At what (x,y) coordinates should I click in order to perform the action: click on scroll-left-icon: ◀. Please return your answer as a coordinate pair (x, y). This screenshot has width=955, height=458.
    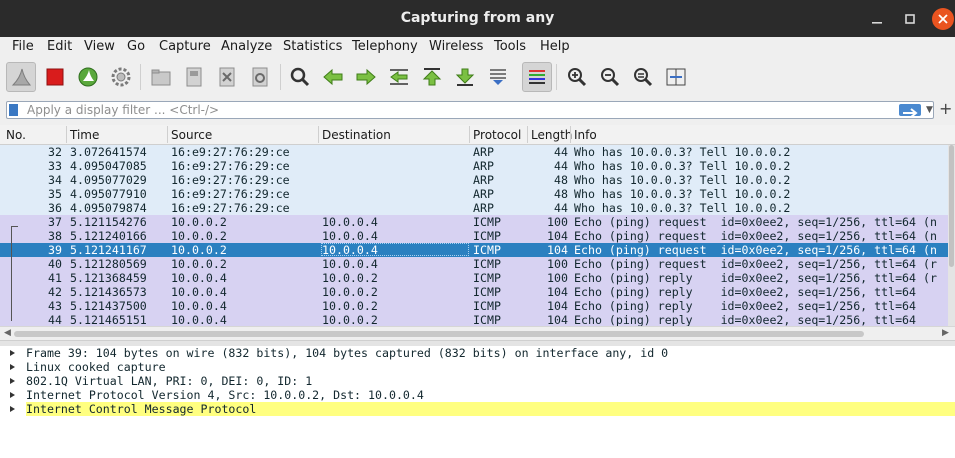
    Looking at the image, I should click on (7, 333).